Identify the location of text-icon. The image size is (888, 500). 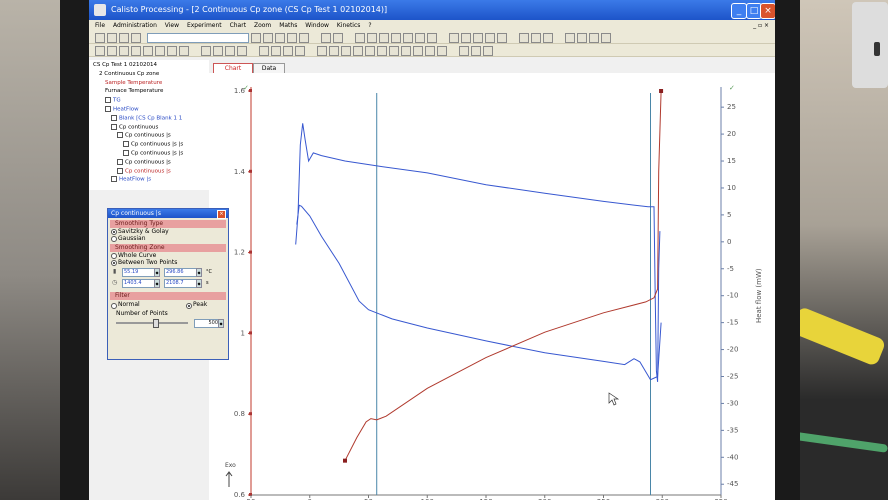
(582, 38).